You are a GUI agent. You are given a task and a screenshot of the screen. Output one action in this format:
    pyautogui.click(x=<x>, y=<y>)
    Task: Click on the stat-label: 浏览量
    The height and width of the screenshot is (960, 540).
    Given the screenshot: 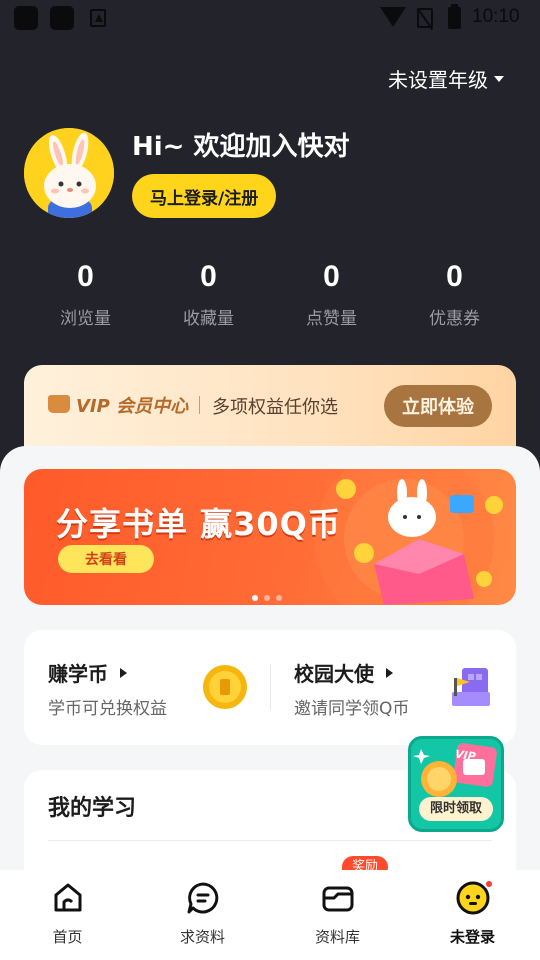 What is the action you would take?
    pyautogui.click(x=85, y=319)
    